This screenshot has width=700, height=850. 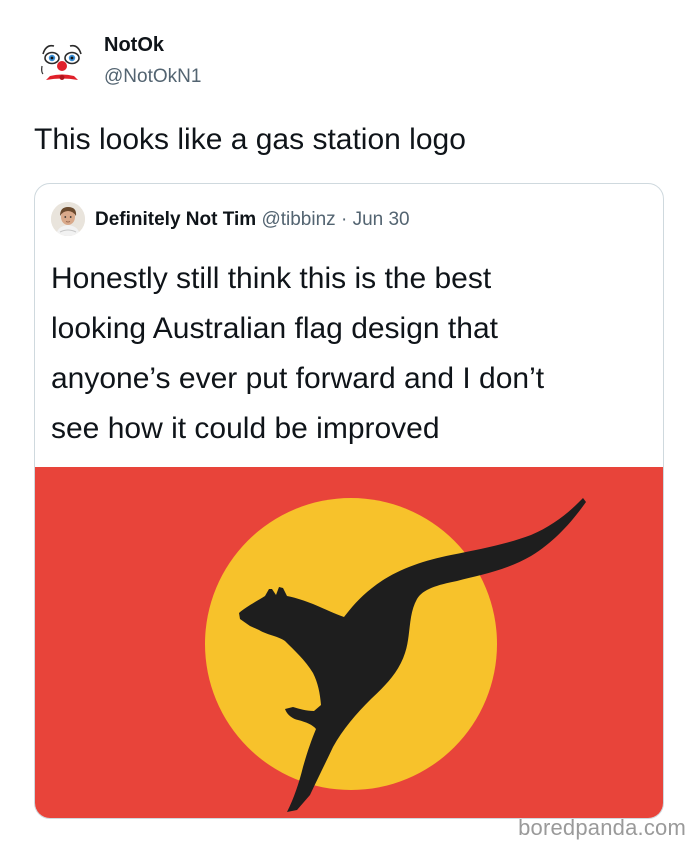 I want to click on quoted-tweet-header: Definitely Not Tim @tibbinz · Jun 30, so click(x=351, y=220).